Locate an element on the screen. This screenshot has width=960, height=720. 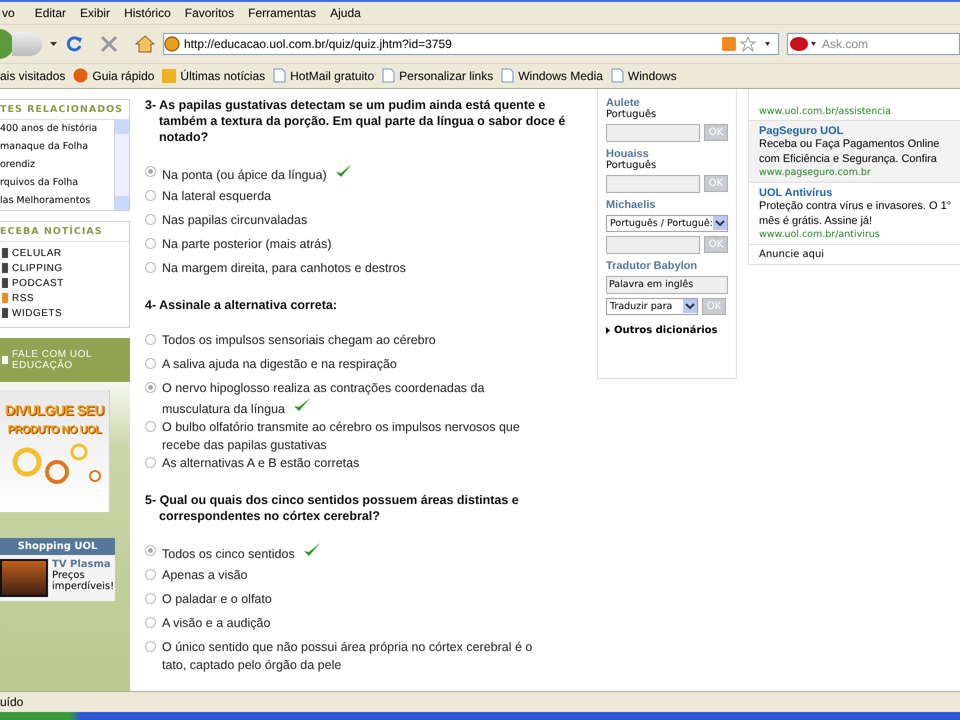
answer-option: Todos os cinco sentidos is located at coordinates (357, 552).